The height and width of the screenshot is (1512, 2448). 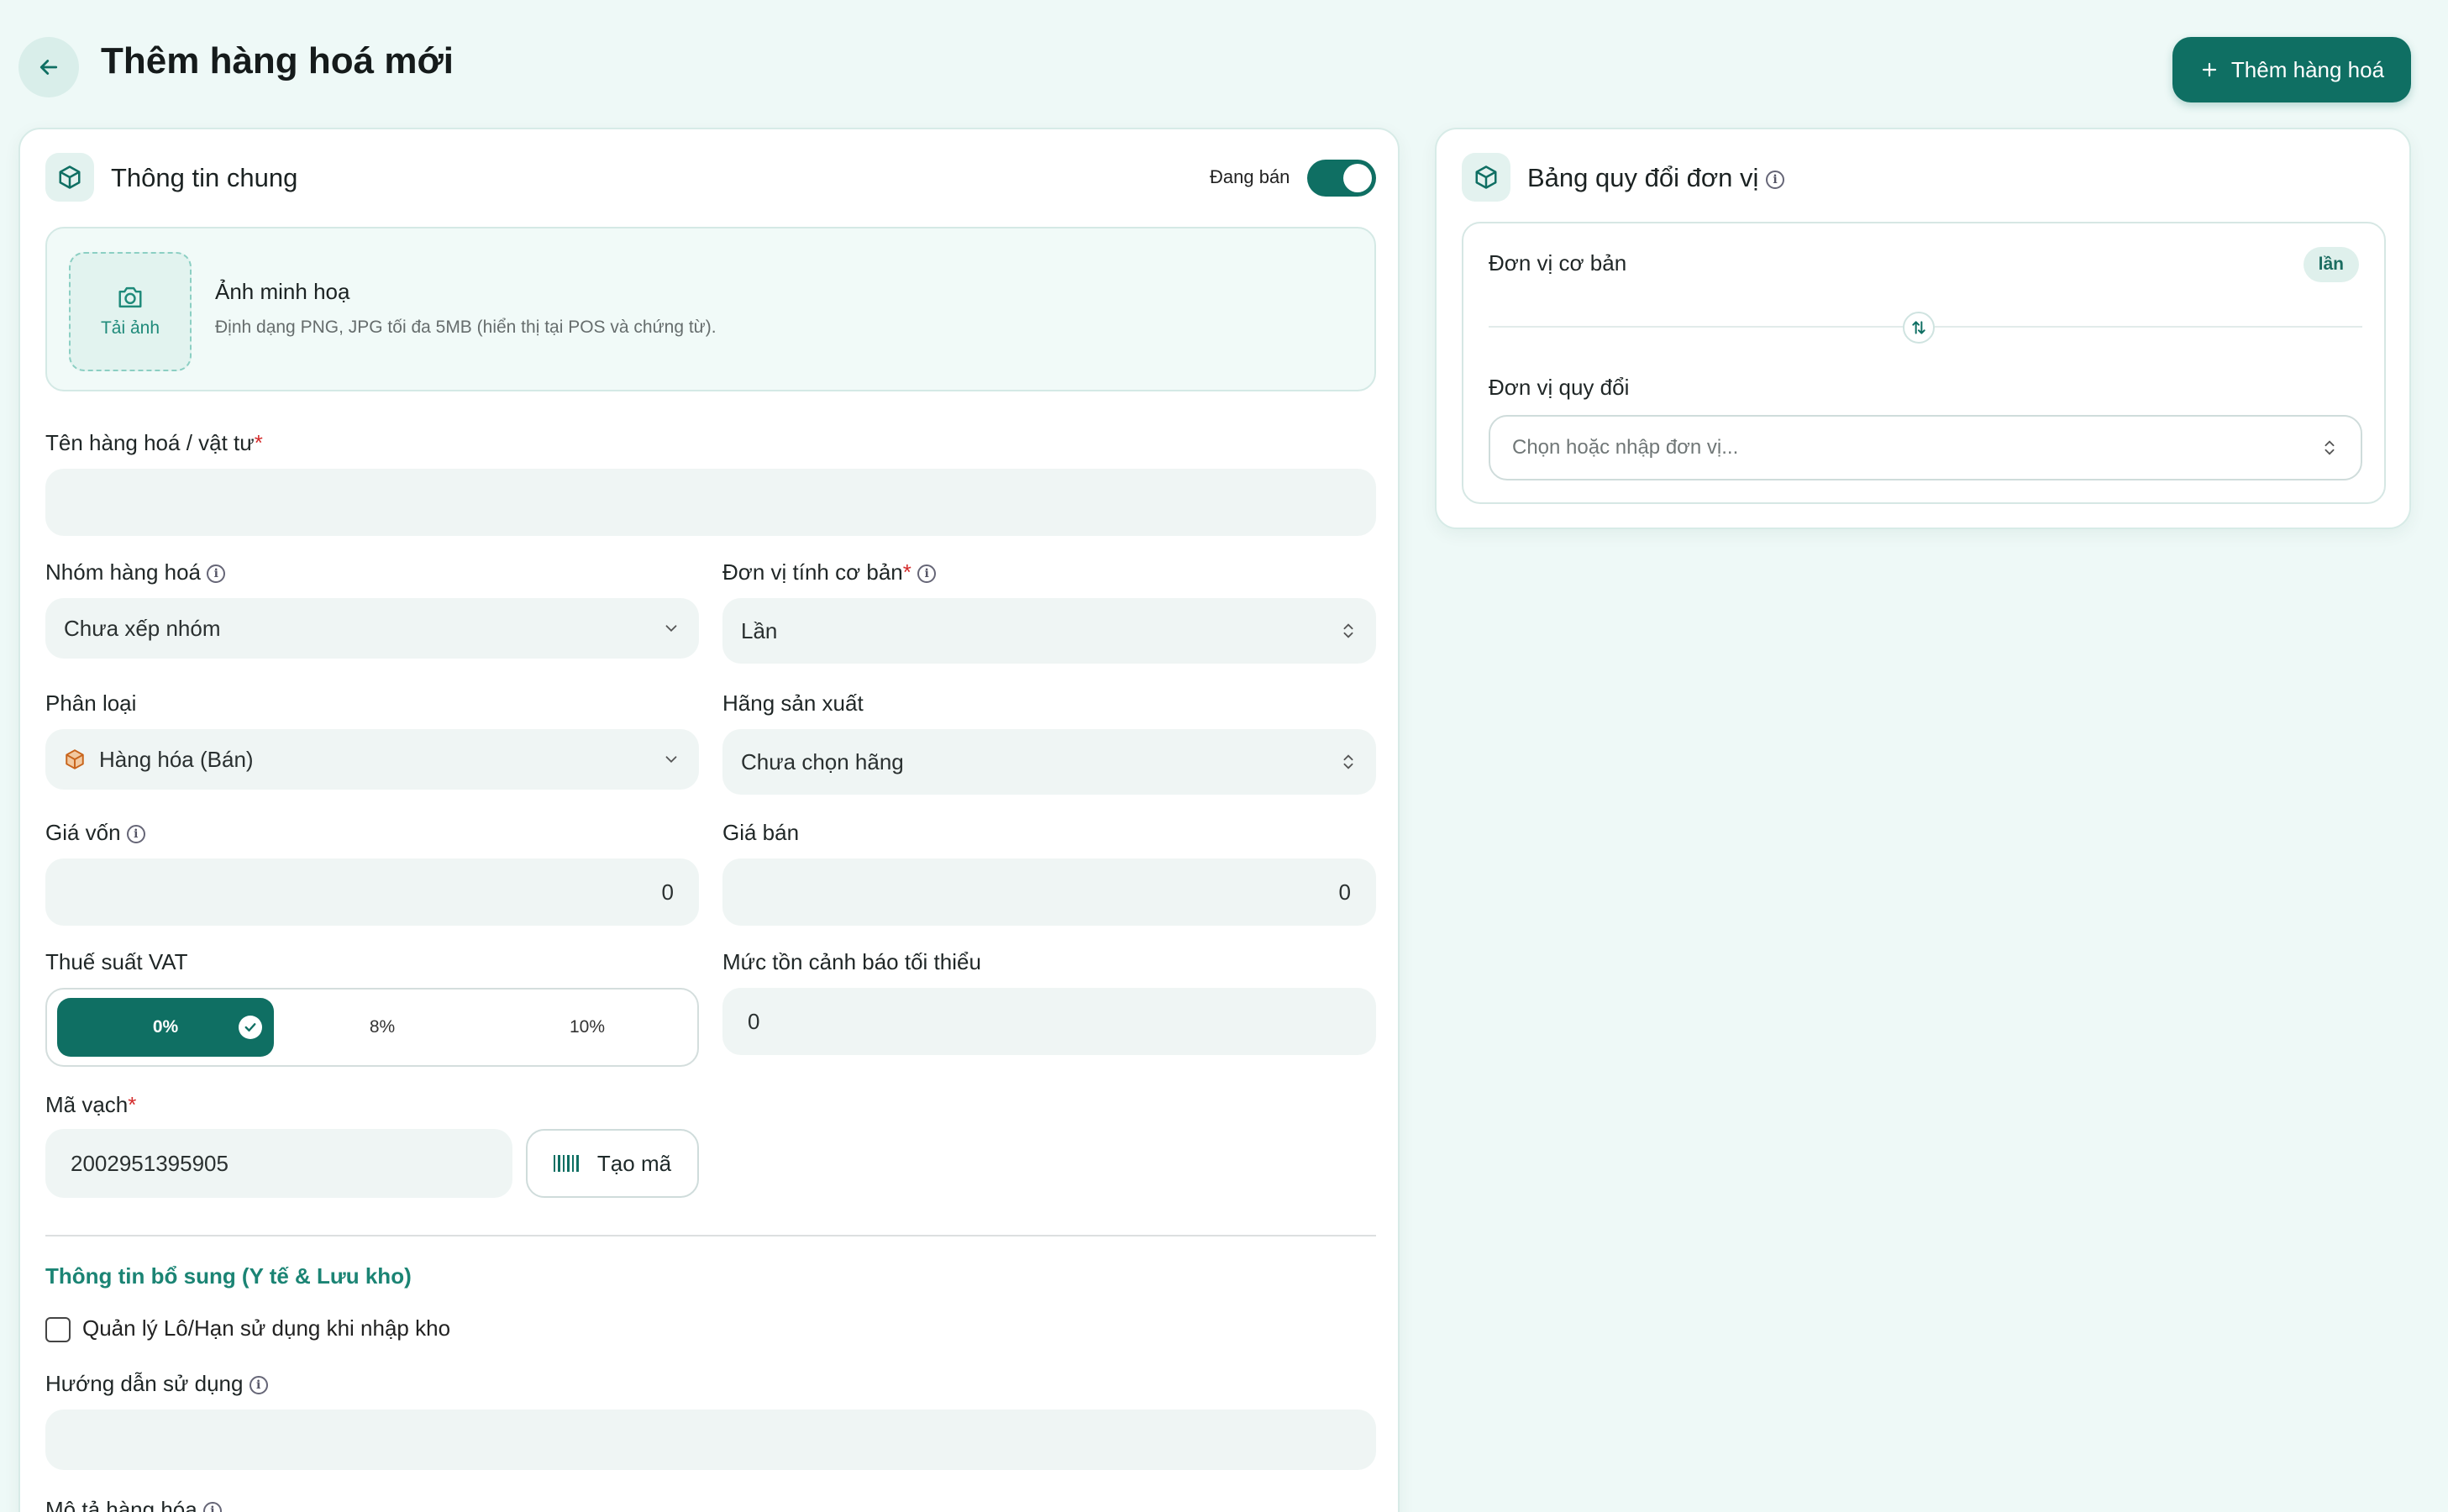 What do you see at coordinates (2307, 69) in the screenshot?
I see `add-product-label: Thêm hàng hoá` at bounding box center [2307, 69].